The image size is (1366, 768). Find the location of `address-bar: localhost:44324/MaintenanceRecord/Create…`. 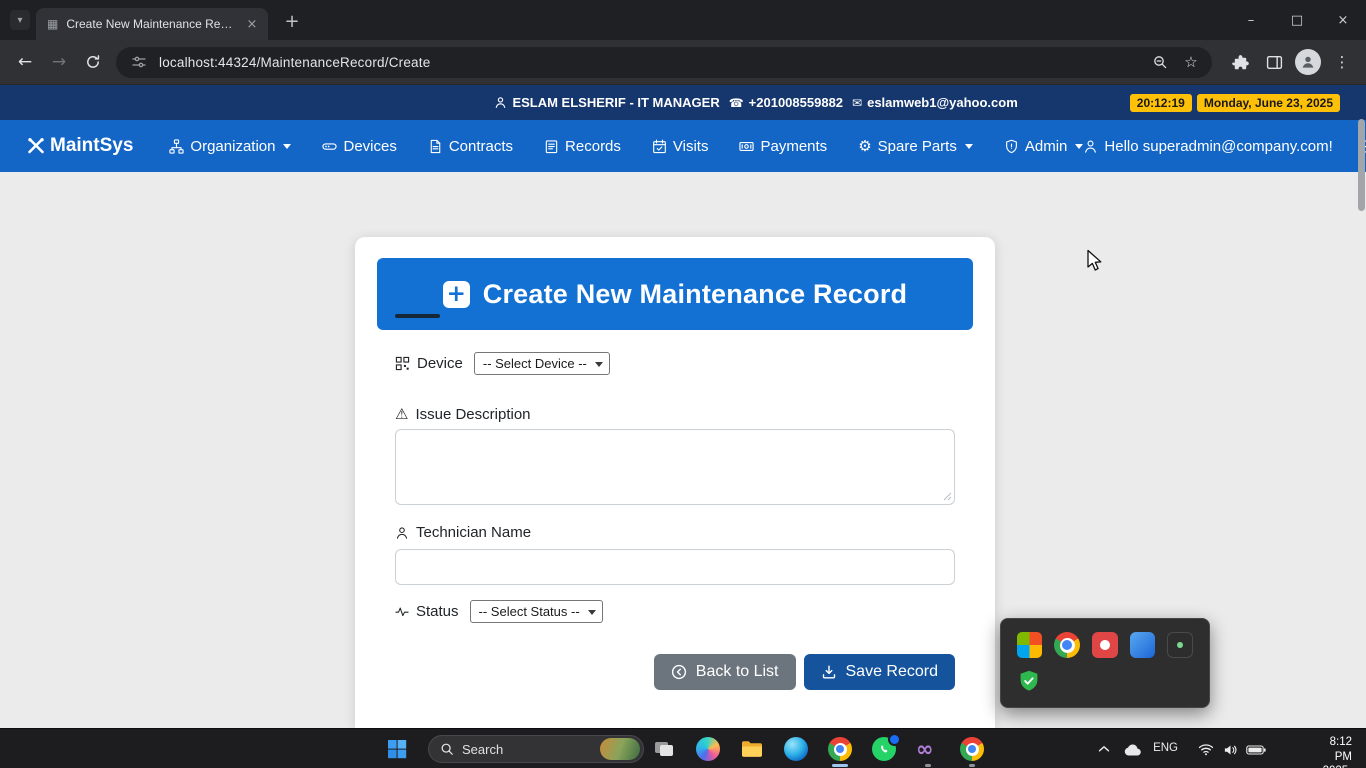

address-bar: localhost:44324/MaintenanceRecord/Create… is located at coordinates (664, 62).